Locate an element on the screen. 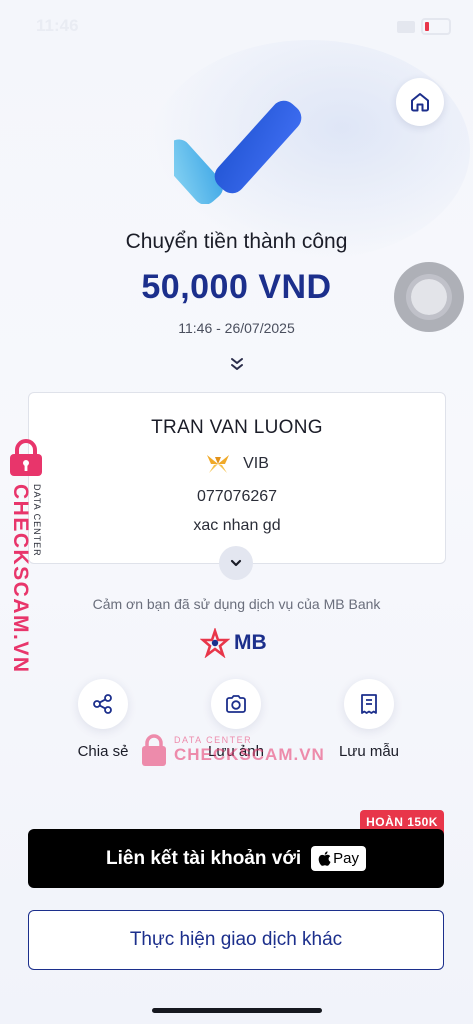  link-apple-pay-label: Liên kết tài khoản với is located at coordinates (204, 858).